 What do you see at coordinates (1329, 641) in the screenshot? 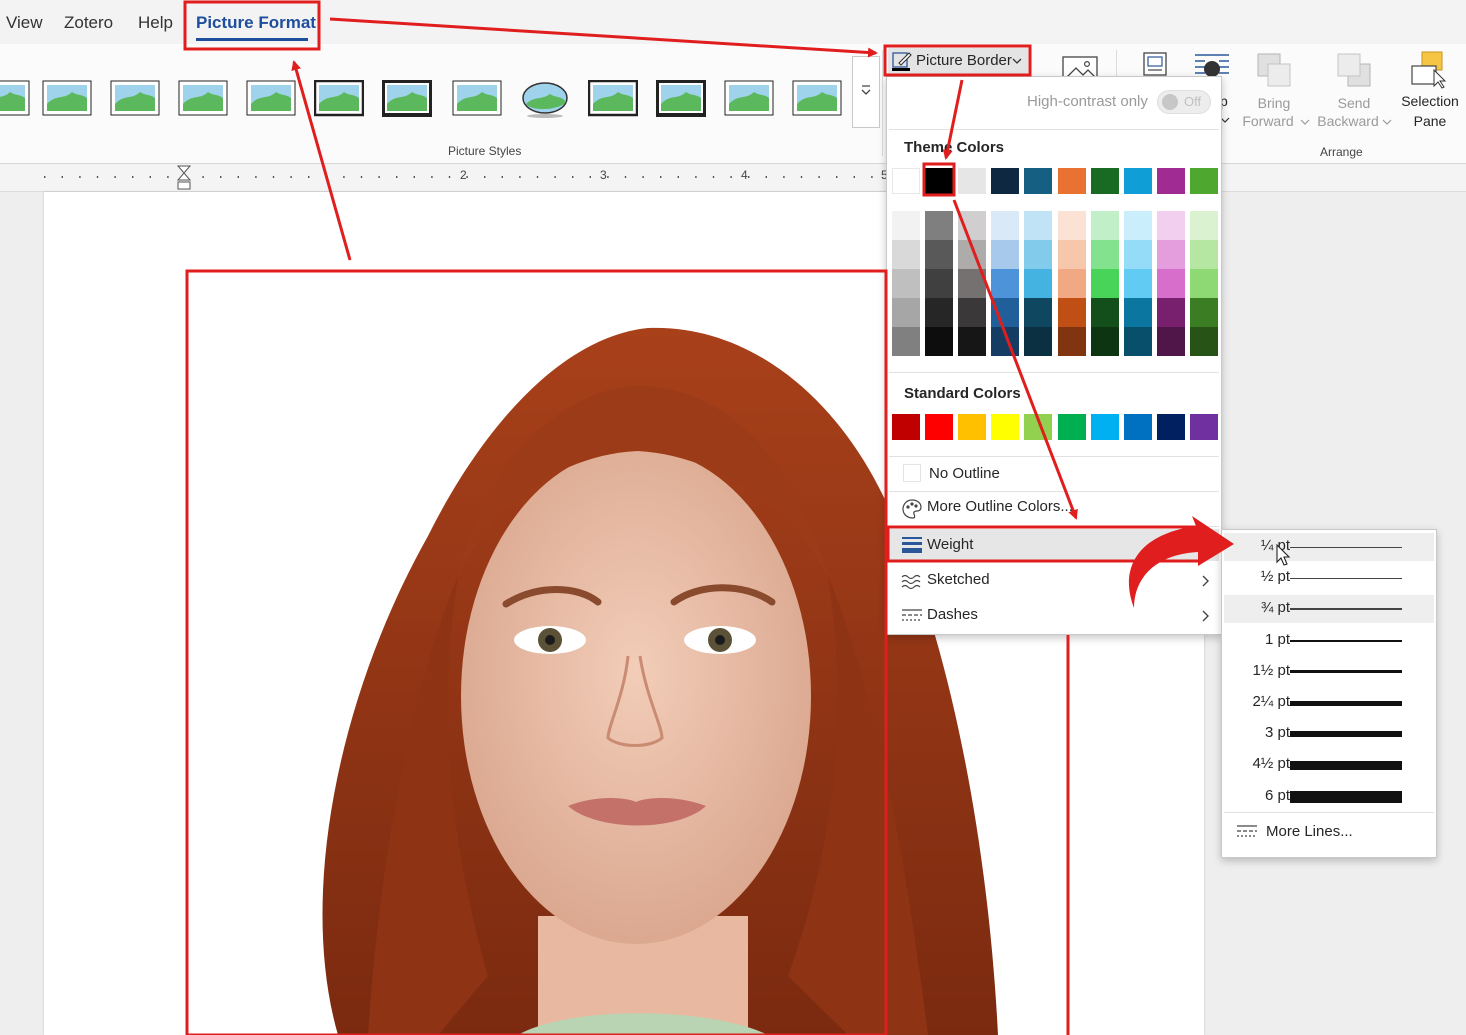
I see `weight-option: 1 pt` at bounding box center [1329, 641].